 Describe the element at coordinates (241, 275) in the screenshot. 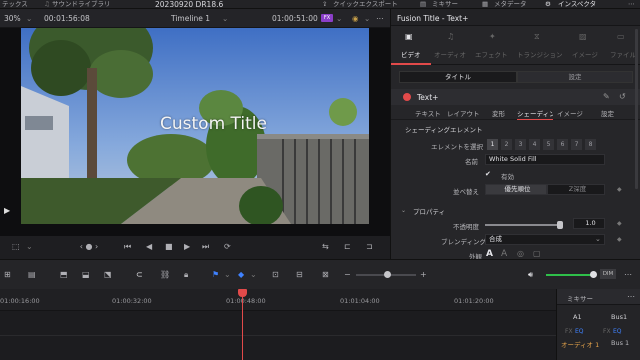

I see `marker-icon: ◆` at that location.